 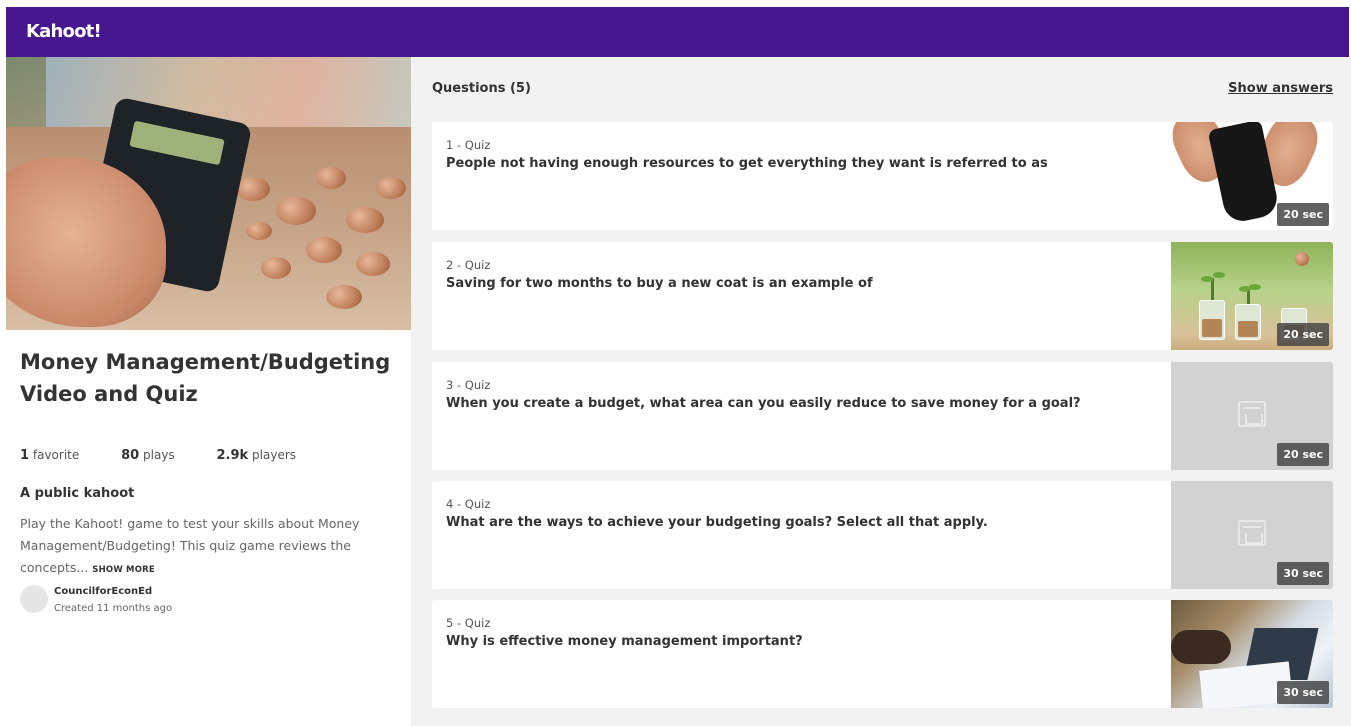 What do you see at coordinates (1280, 88) in the screenshot?
I see `show-answers-button: Show answers` at bounding box center [1280, 88].